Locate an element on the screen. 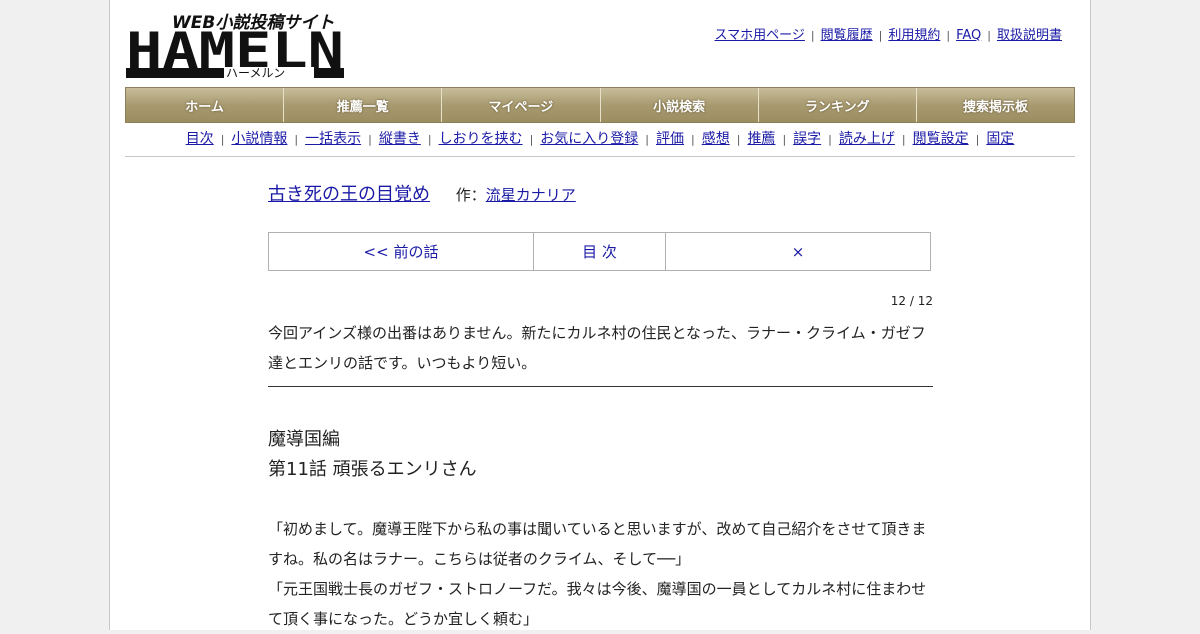 The width and height of the screenshot is (1200, 634). toc-button: 目 次 is located at coordinates (600, 251).